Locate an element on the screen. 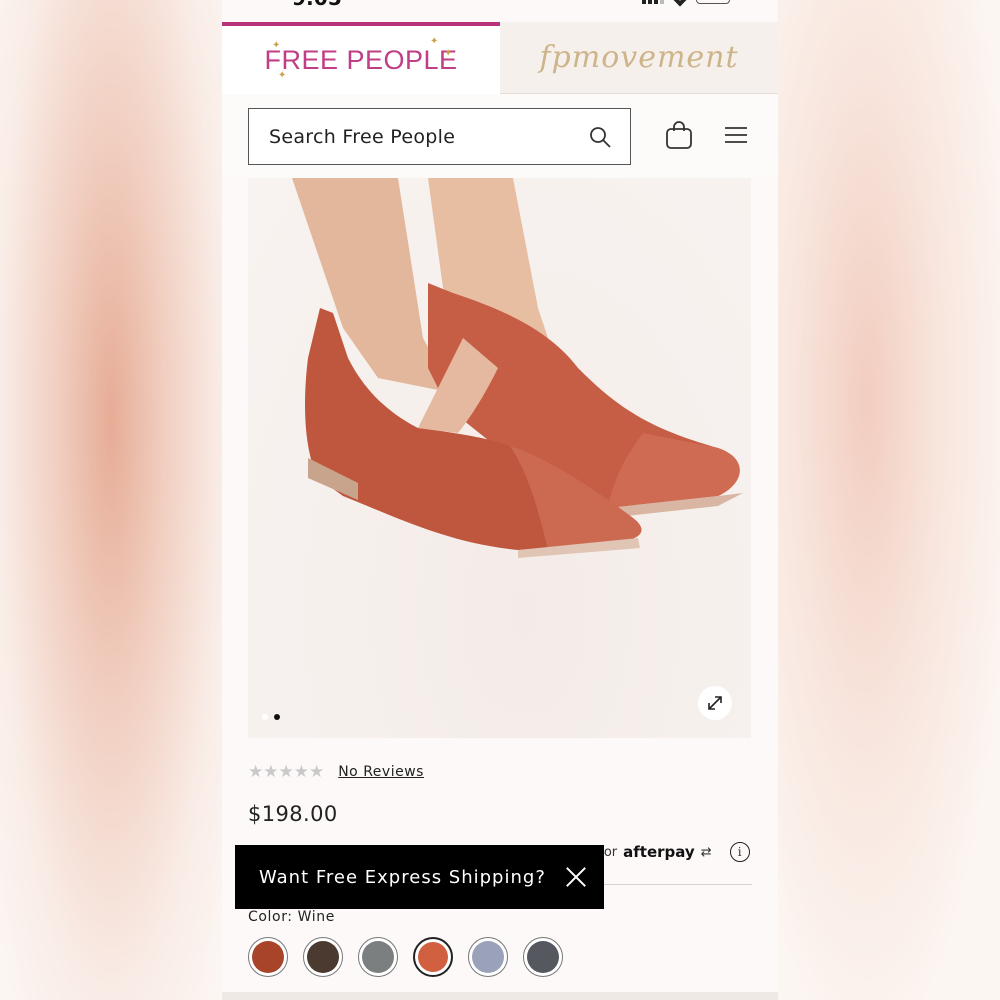 This screenshot has width=1000, height=1000. search-placeholder: Search Free People is located at coordinates (362, 136).